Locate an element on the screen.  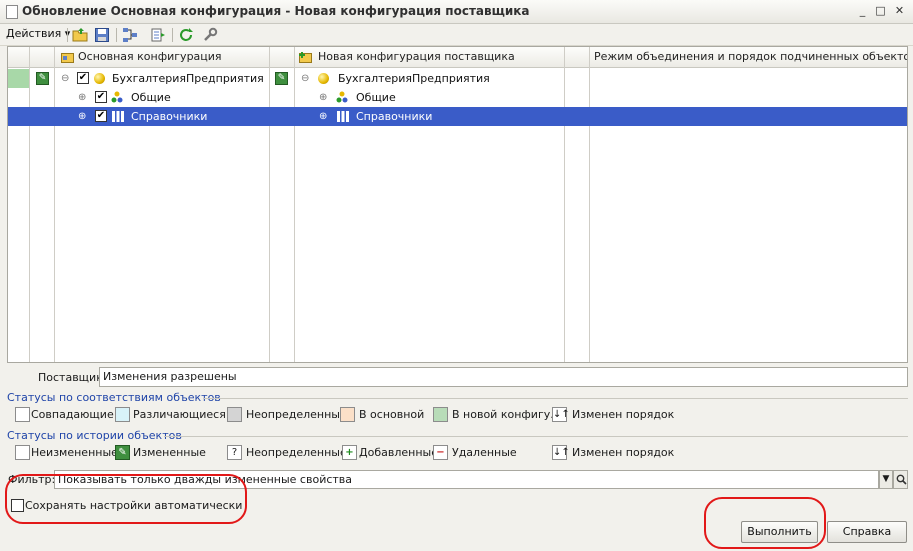
added-plus-icon: + is located at coordinates (349, 452).